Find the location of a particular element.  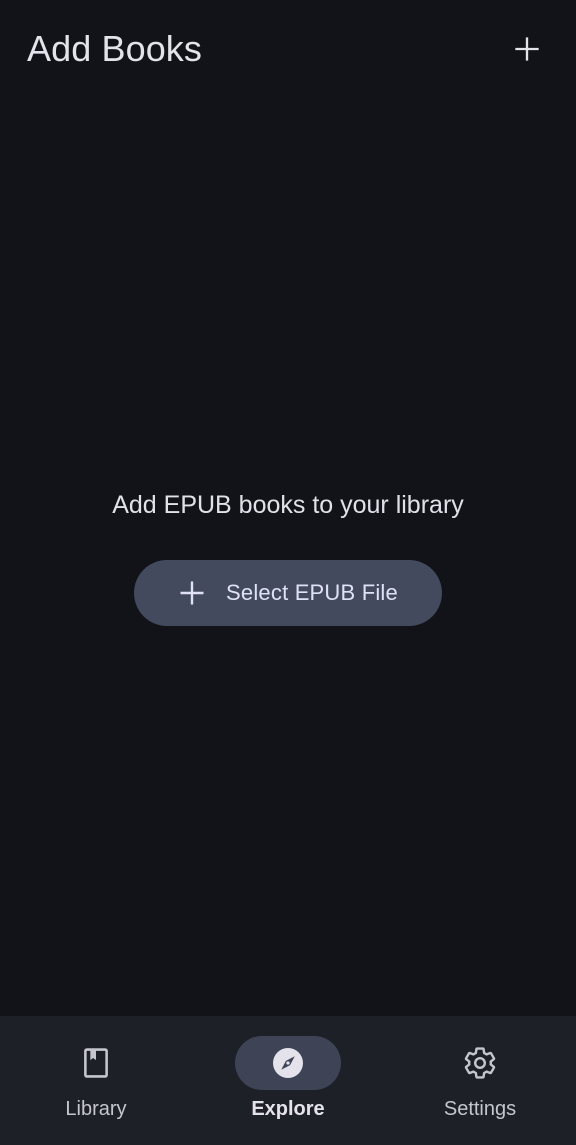

select-epub-file-button: Select EPUB File is located at coordinates (288, 593).